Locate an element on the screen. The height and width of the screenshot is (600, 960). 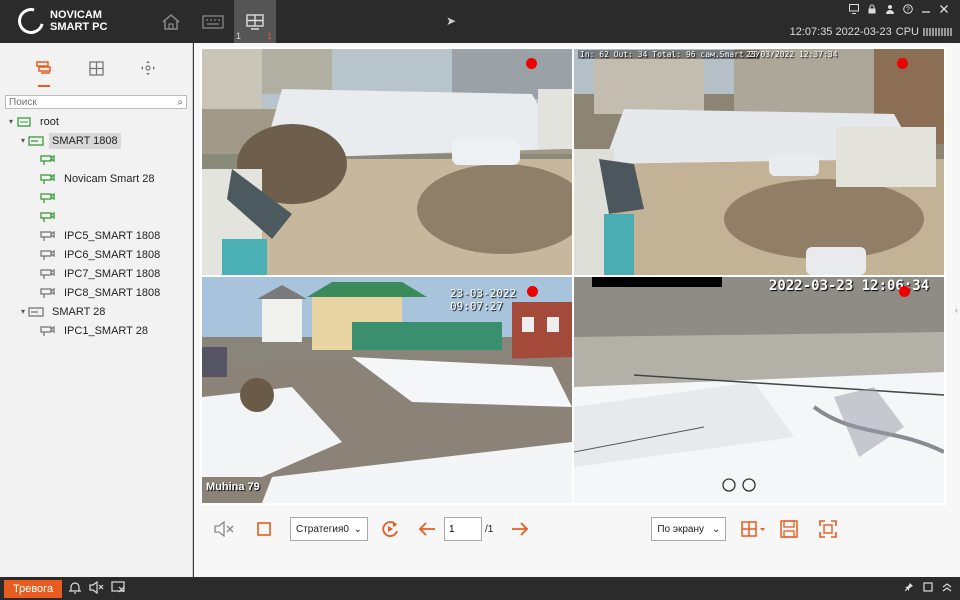
osd-camera-label: Muhina 79 is located at coordinates (233, 487).